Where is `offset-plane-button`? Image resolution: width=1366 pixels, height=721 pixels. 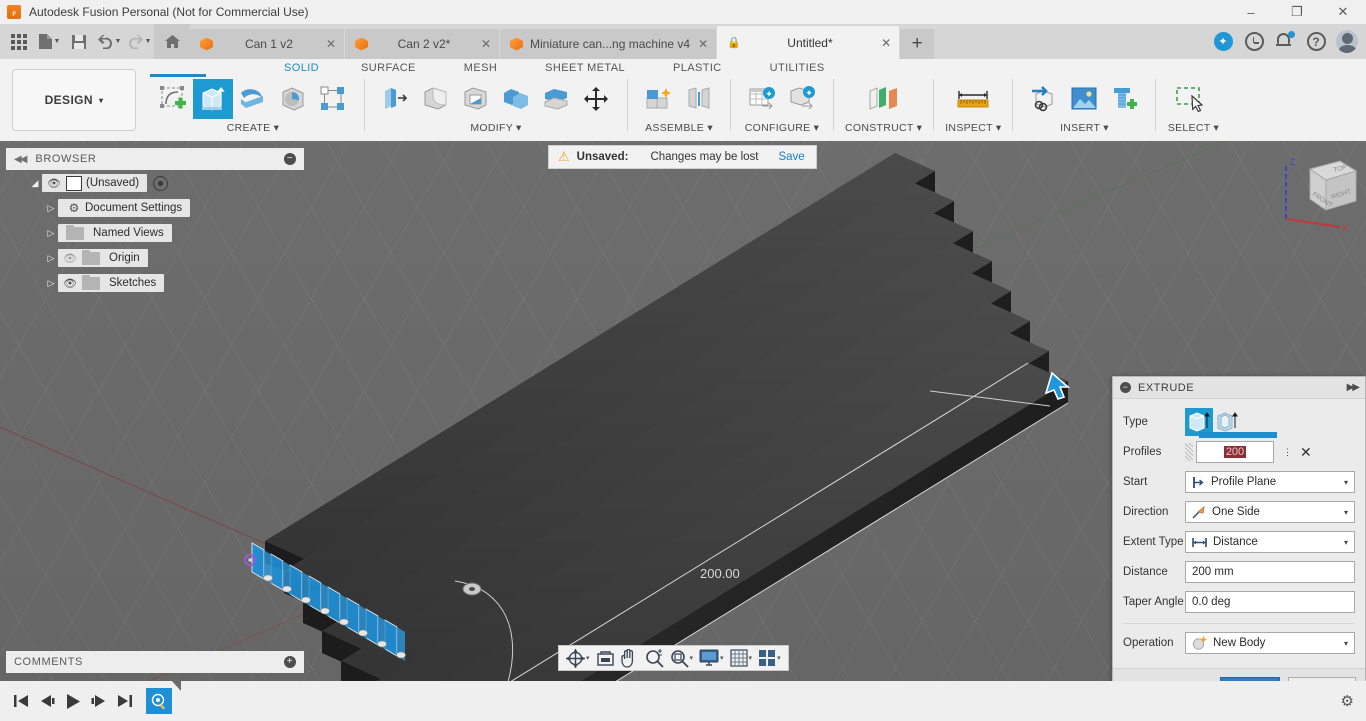
offset-plane-button is located at coordinates (884, 99).